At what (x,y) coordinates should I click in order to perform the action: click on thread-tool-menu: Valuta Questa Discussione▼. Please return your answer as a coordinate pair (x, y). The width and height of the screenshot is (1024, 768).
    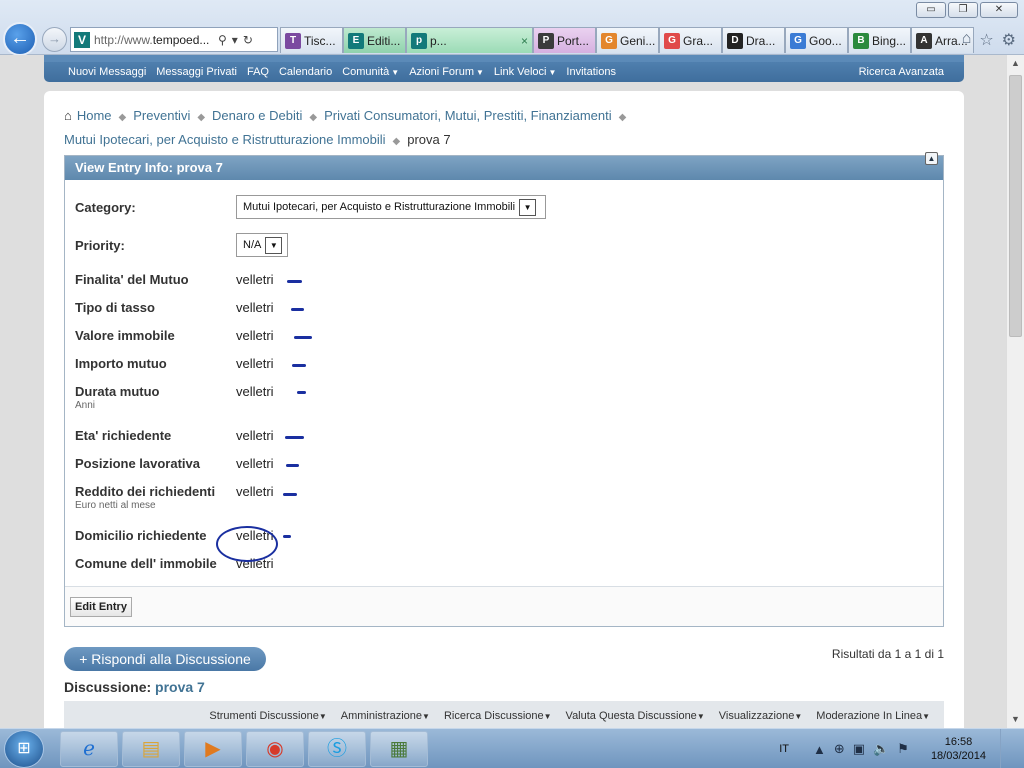
    Looking at the image, I should click on (635, 716).